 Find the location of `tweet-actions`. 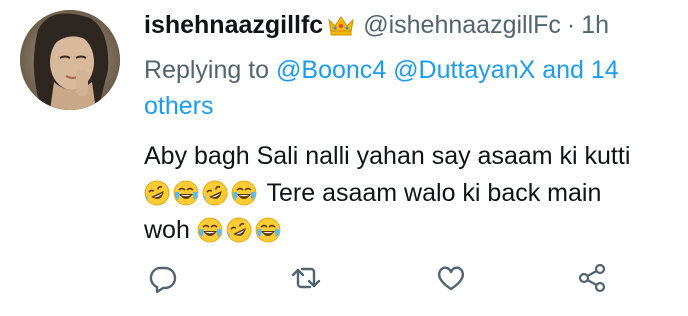

tweet-actions is located at coordinates (384, 279).